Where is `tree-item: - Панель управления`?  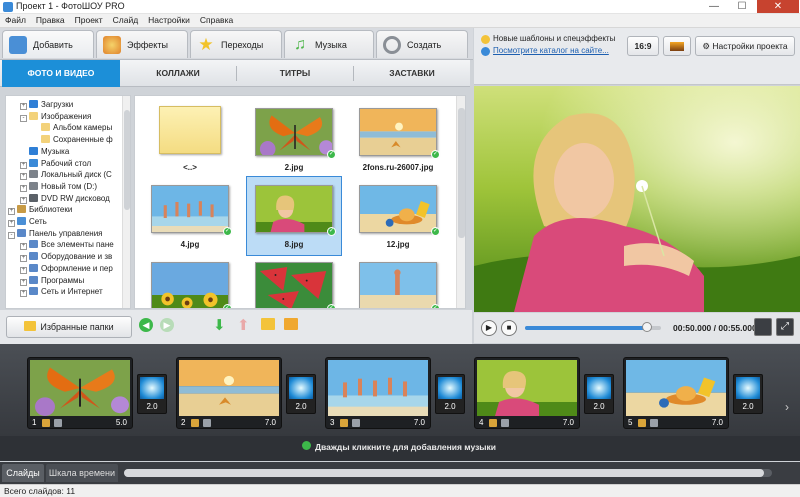 tree-item: - Панель управления is located at coordinates (55, 233).